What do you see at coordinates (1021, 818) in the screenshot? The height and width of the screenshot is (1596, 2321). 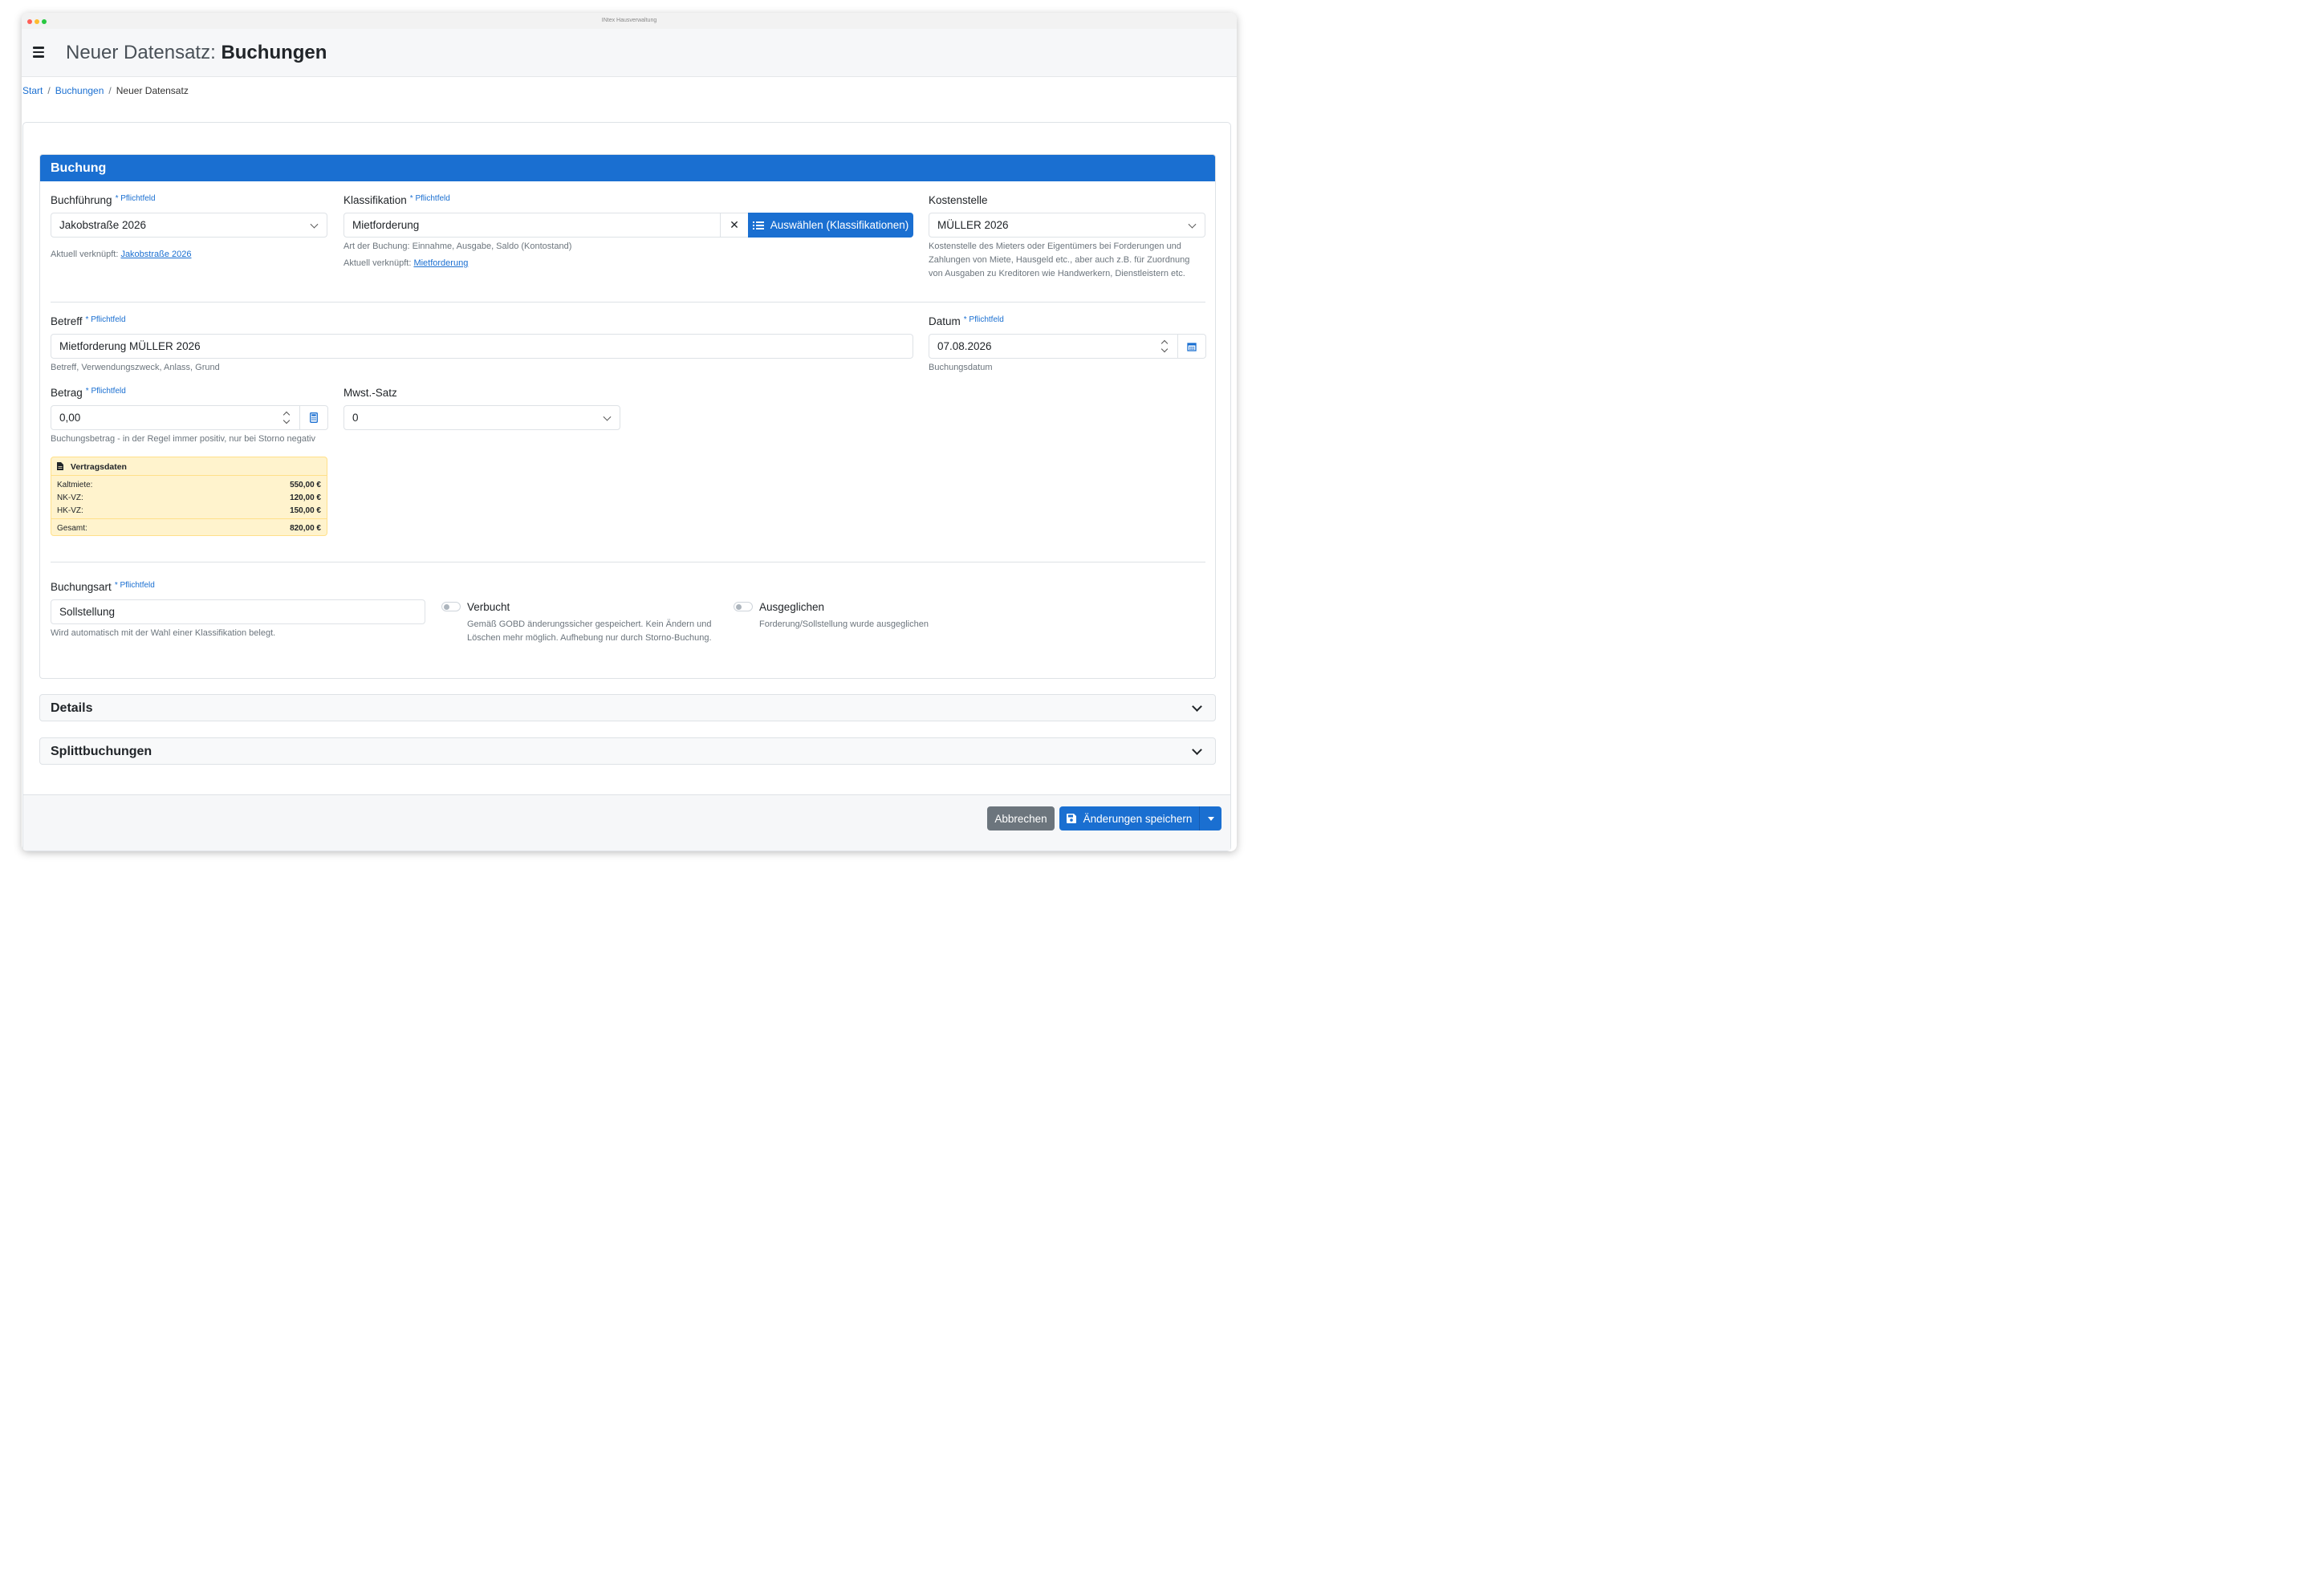 I see `cancel-button: Abbrechen` at bounding box center [1021, 818].